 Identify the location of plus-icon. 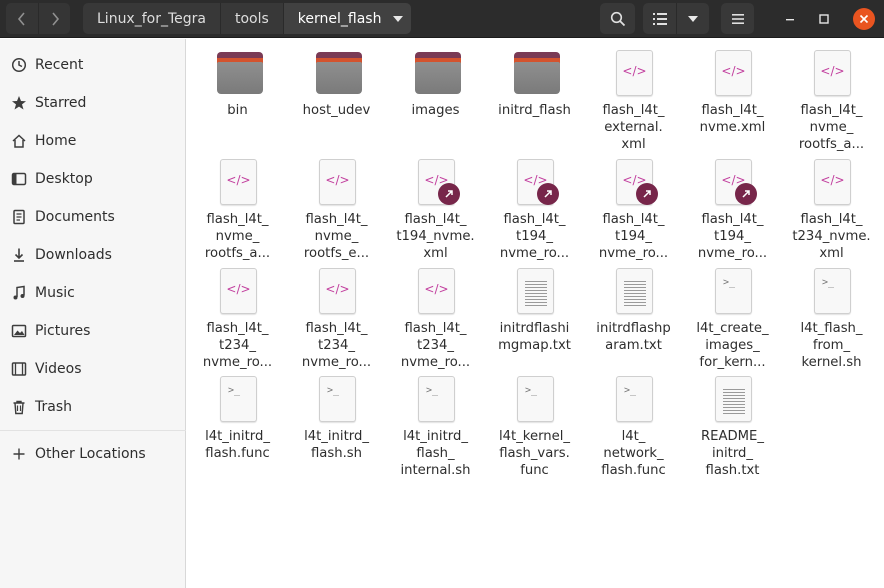
(19, 454).